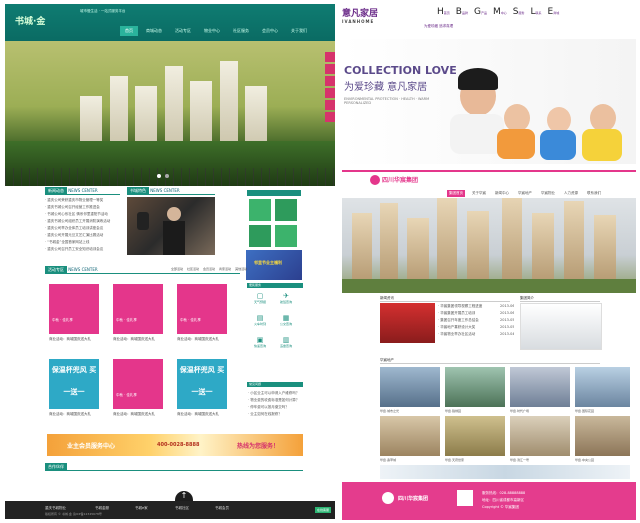 The height and width of the screenshot is (523, 640). I want to click on faq-item: · 小区业主可以申请入户维修吗？, so click(275, 393).